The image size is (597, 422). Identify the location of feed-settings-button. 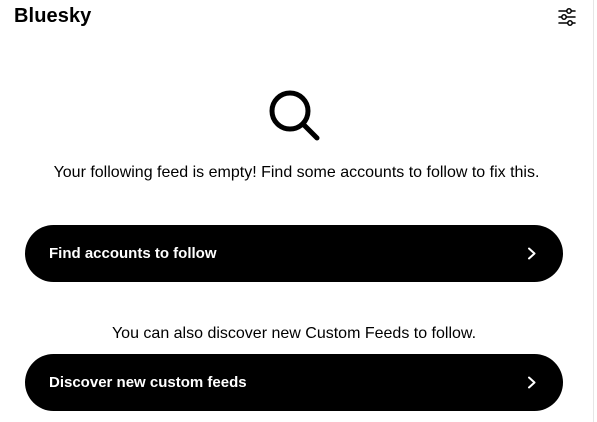
(567, 17).